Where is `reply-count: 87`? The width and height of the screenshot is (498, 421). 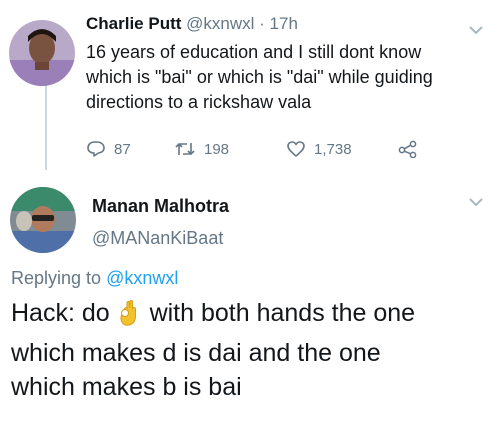
reply-count: 87 is located at coordinates (122, 149).